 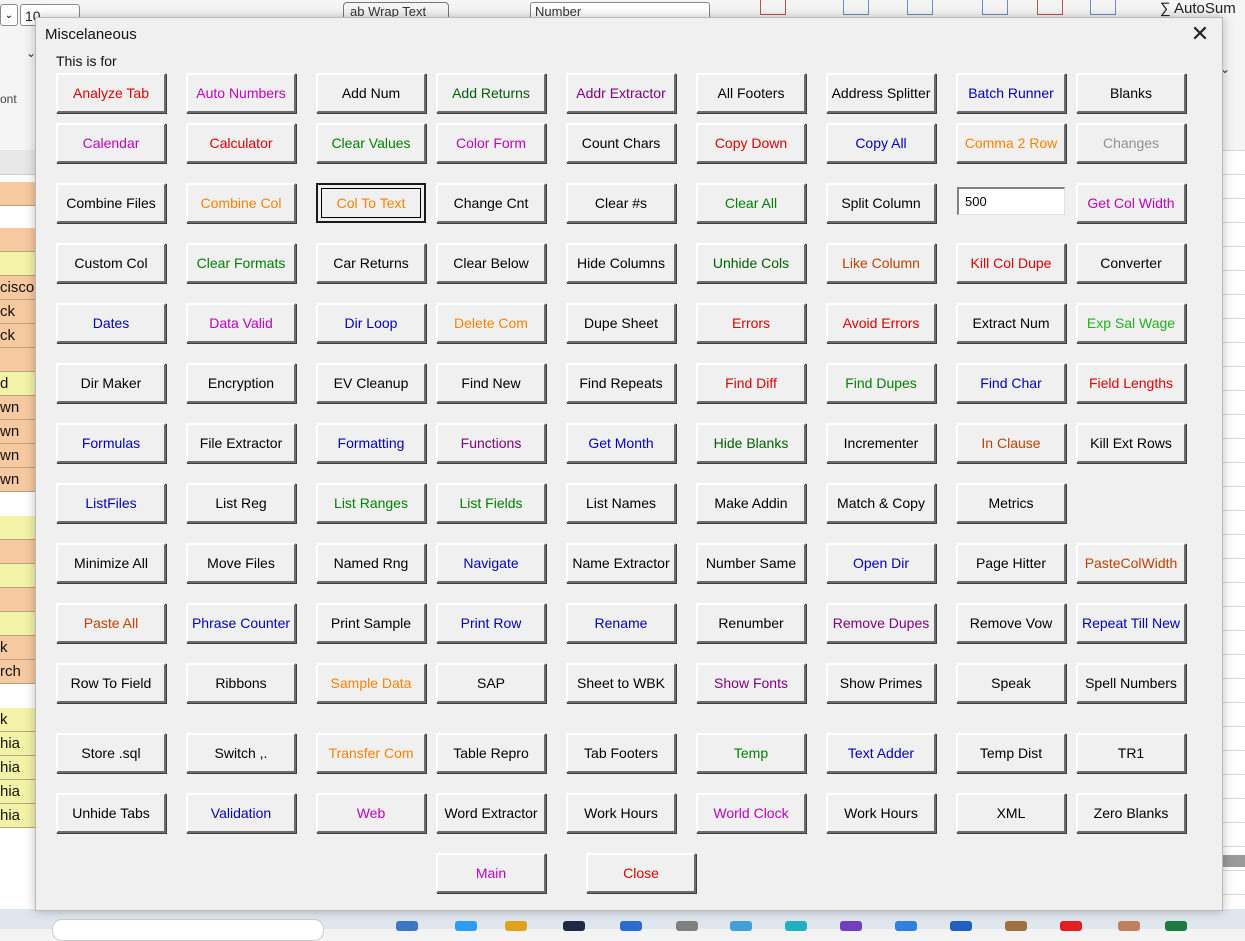 I want to click on hide-blanks-button: Hide Blanks, so click(x=751, y=443).